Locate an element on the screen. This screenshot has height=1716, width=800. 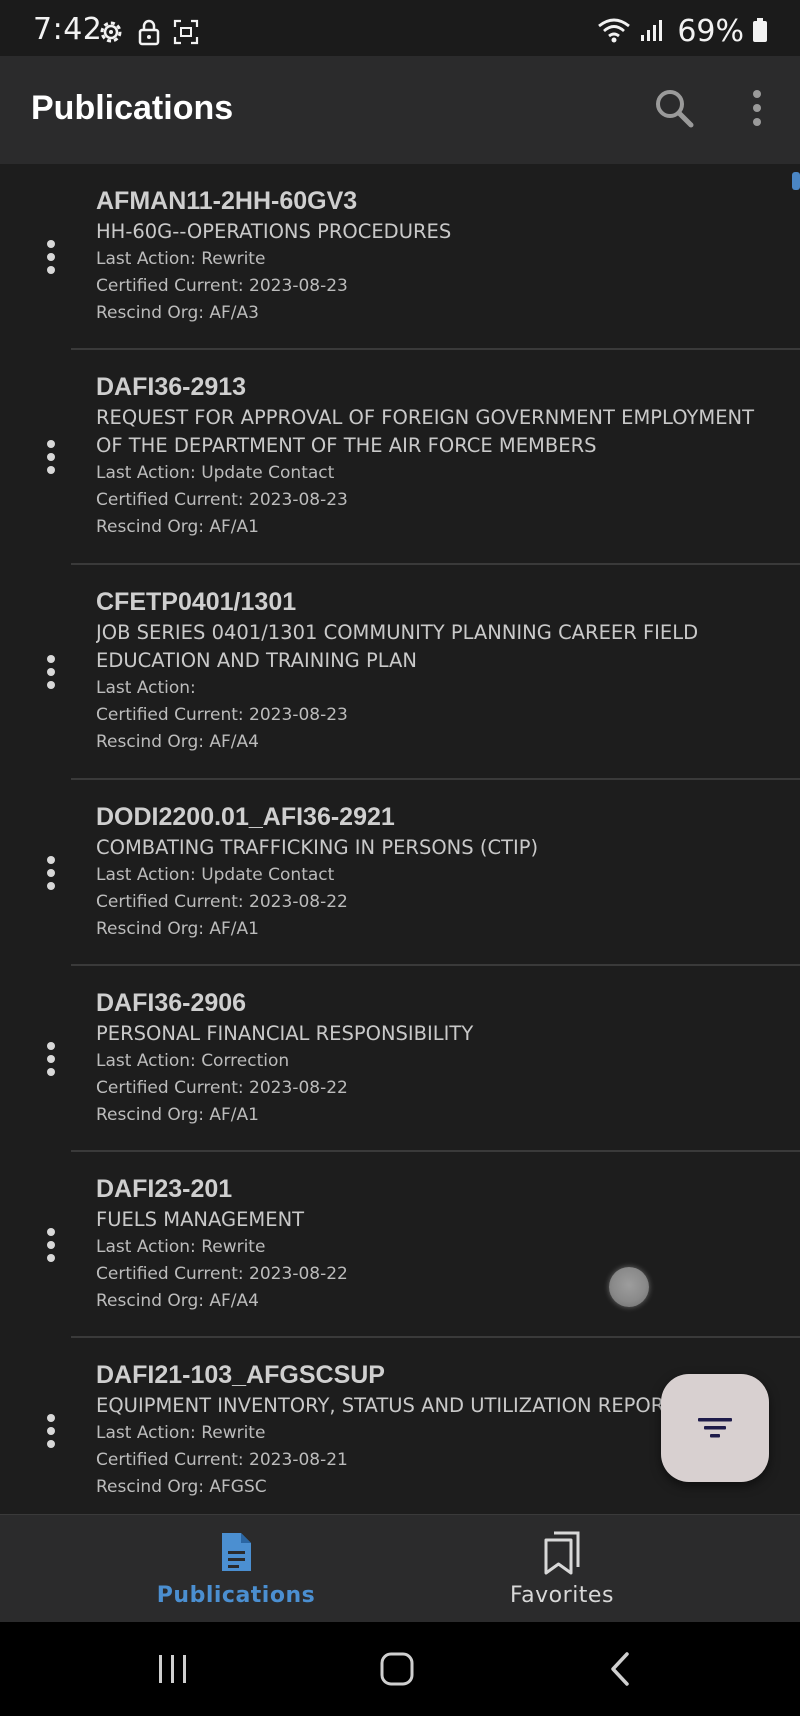
publication-title: HH-60G--OPERATIONS PROCEDURES is located at coordinates (274, 231).